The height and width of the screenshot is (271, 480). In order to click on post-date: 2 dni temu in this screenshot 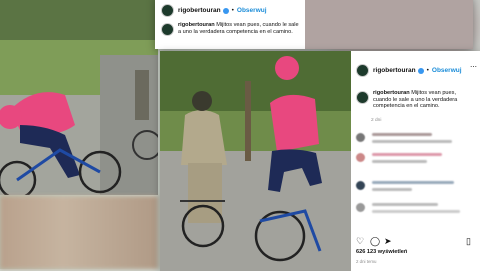, I will do `click(366, 261)`.